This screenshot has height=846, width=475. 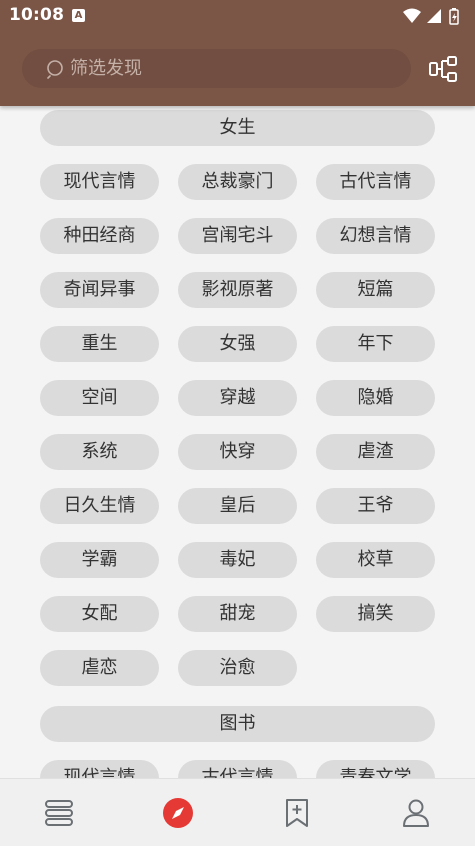 What do you see at coordinates (230, 68) in the screenshot?
I see `search-input: 筛选发现` at bounding box center [230, 68].